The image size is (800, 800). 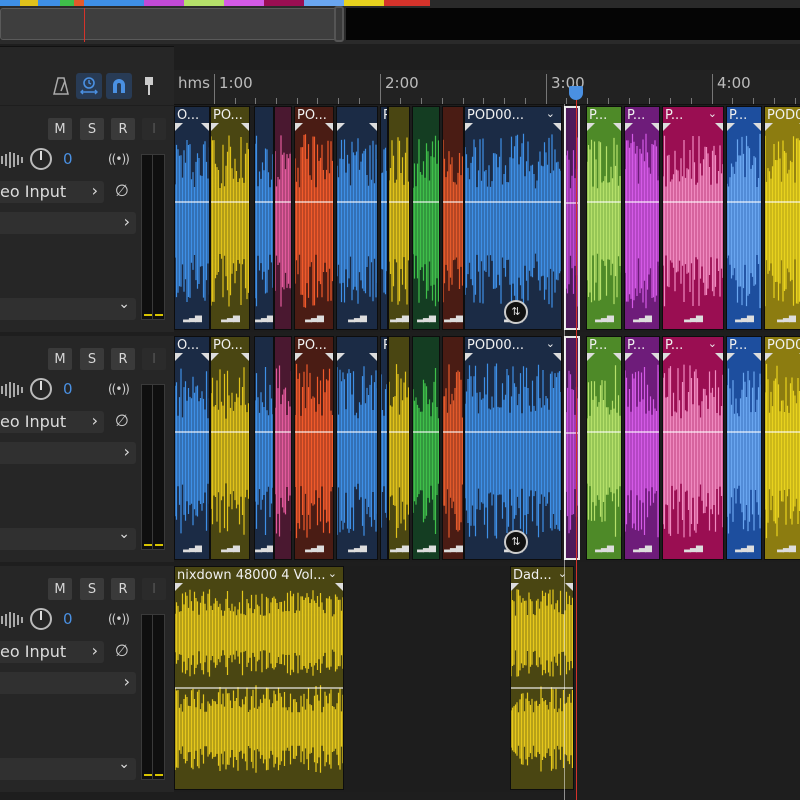 I want to click on overview-range-handle, so click(x=339, y=24).